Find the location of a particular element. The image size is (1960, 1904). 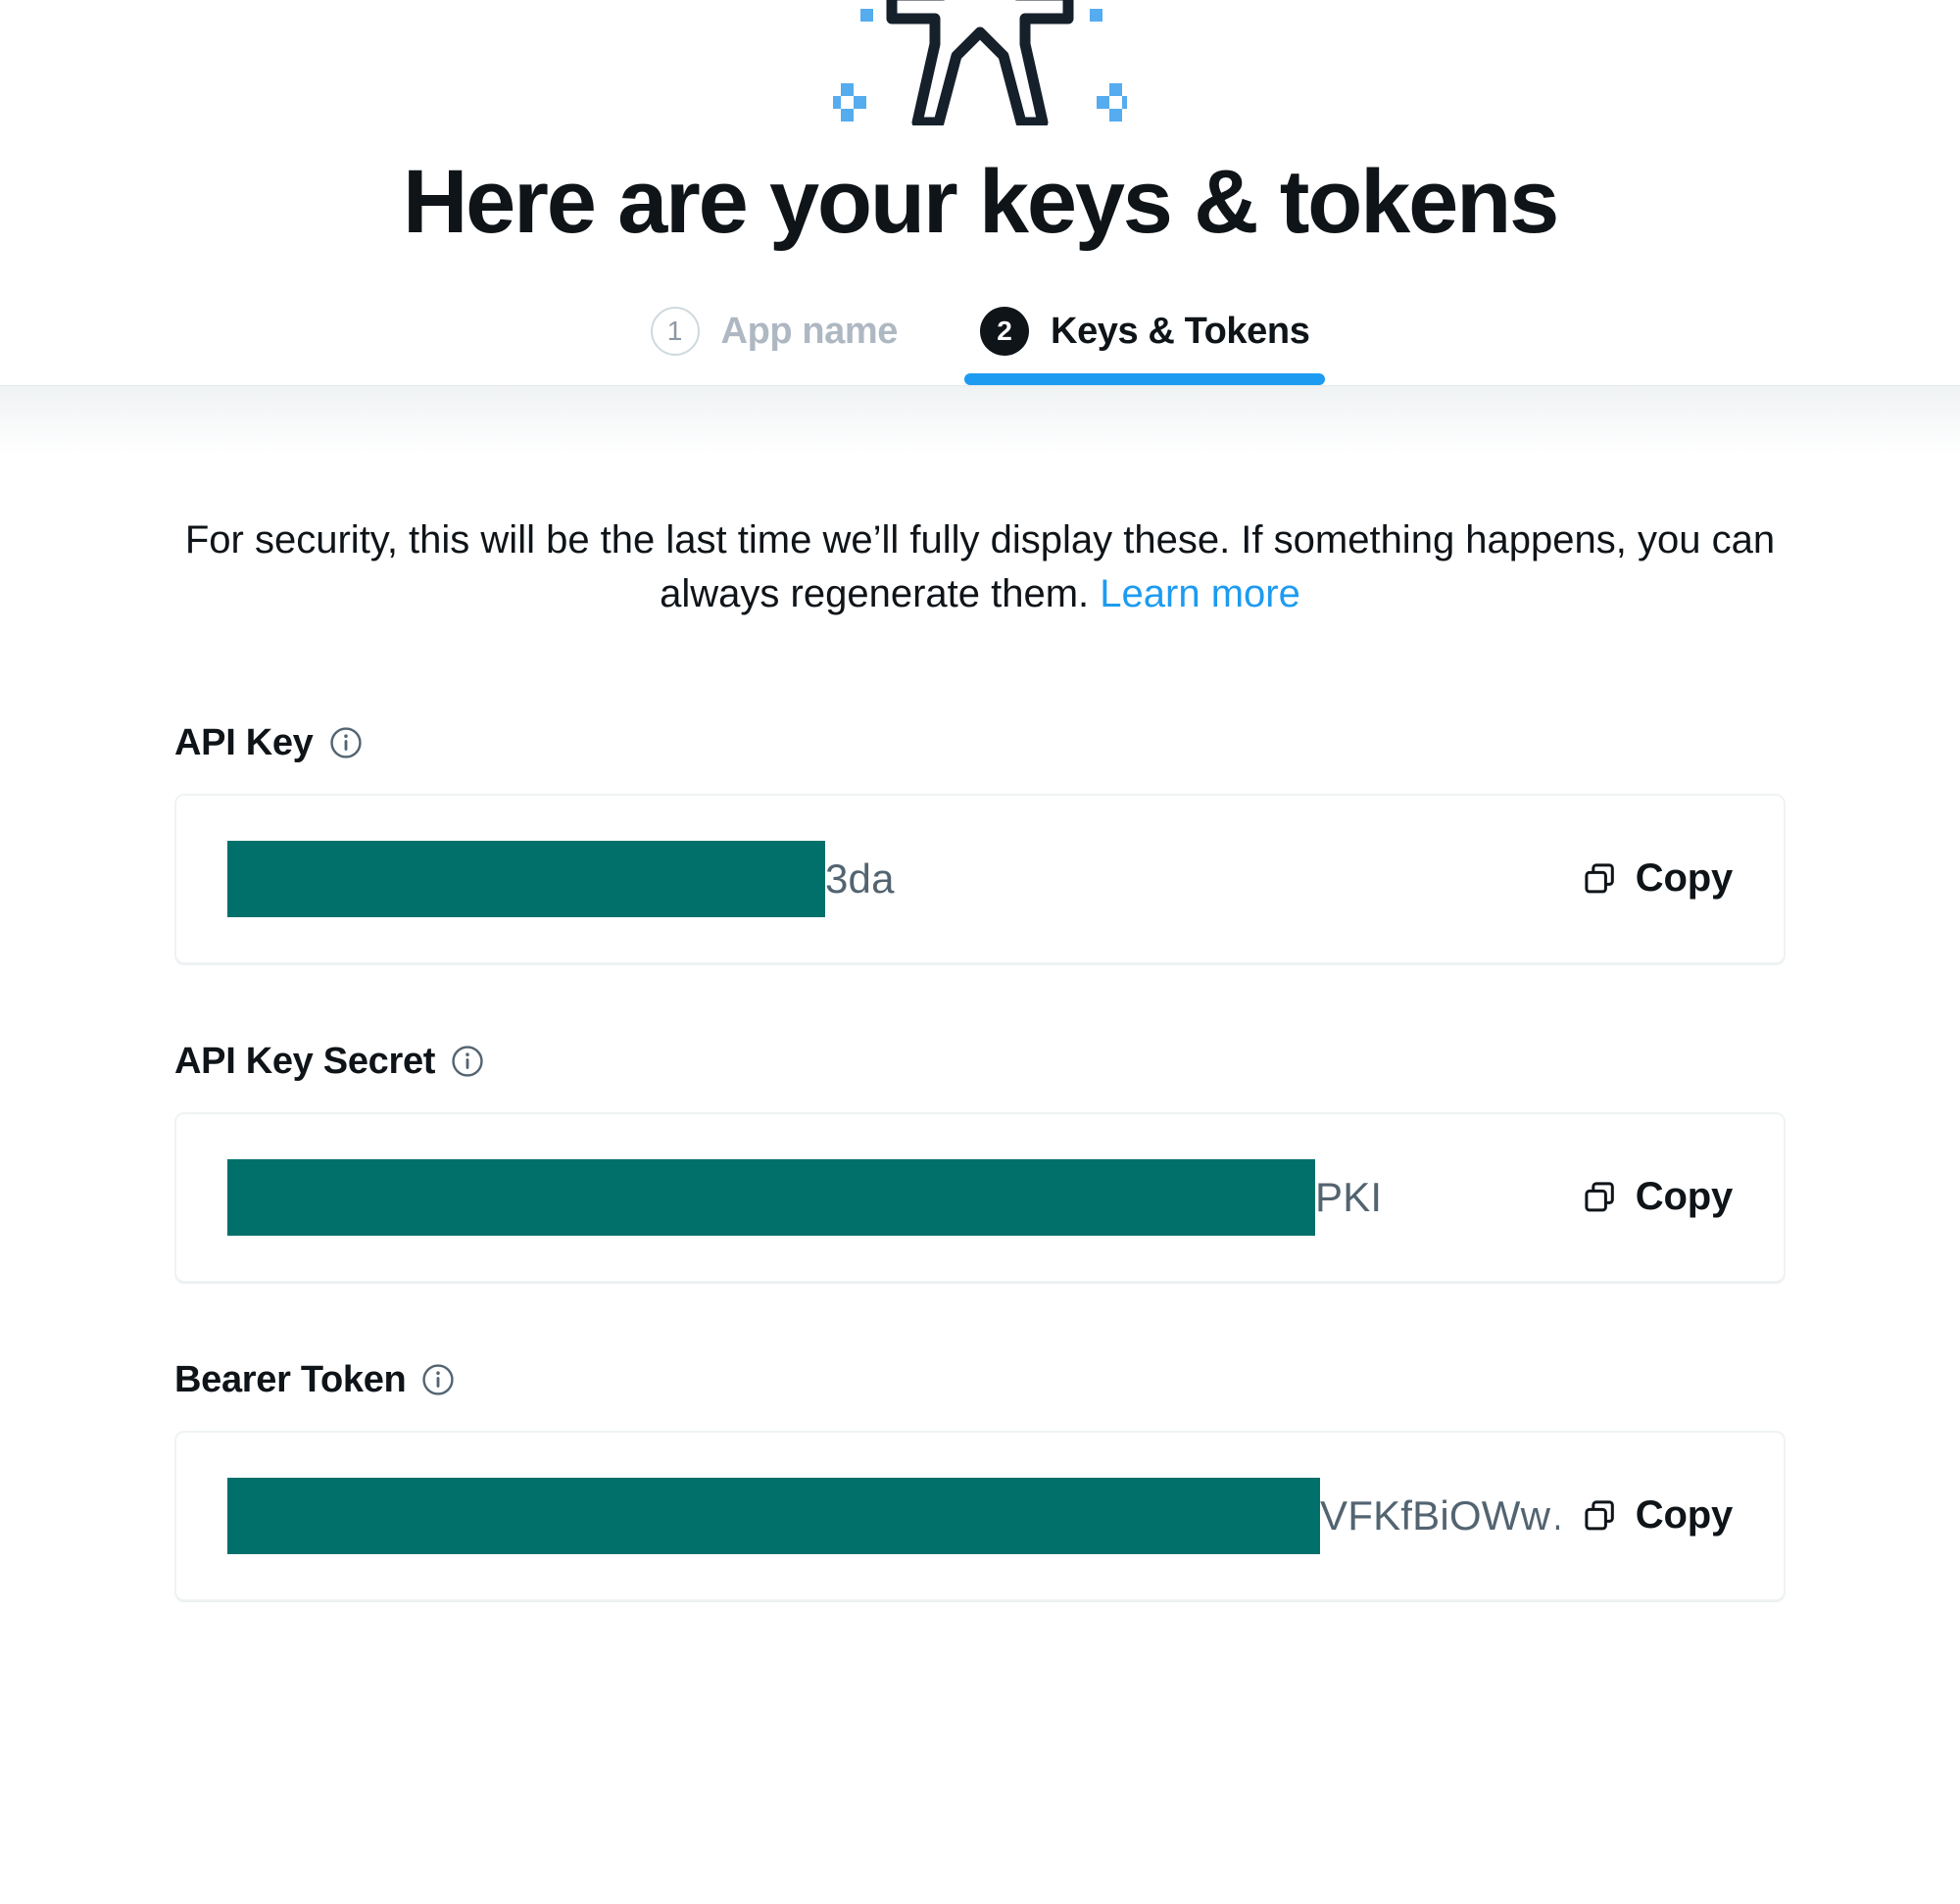

copy-bearer-token-label: Copy is located at coordinates (1684, 1515).